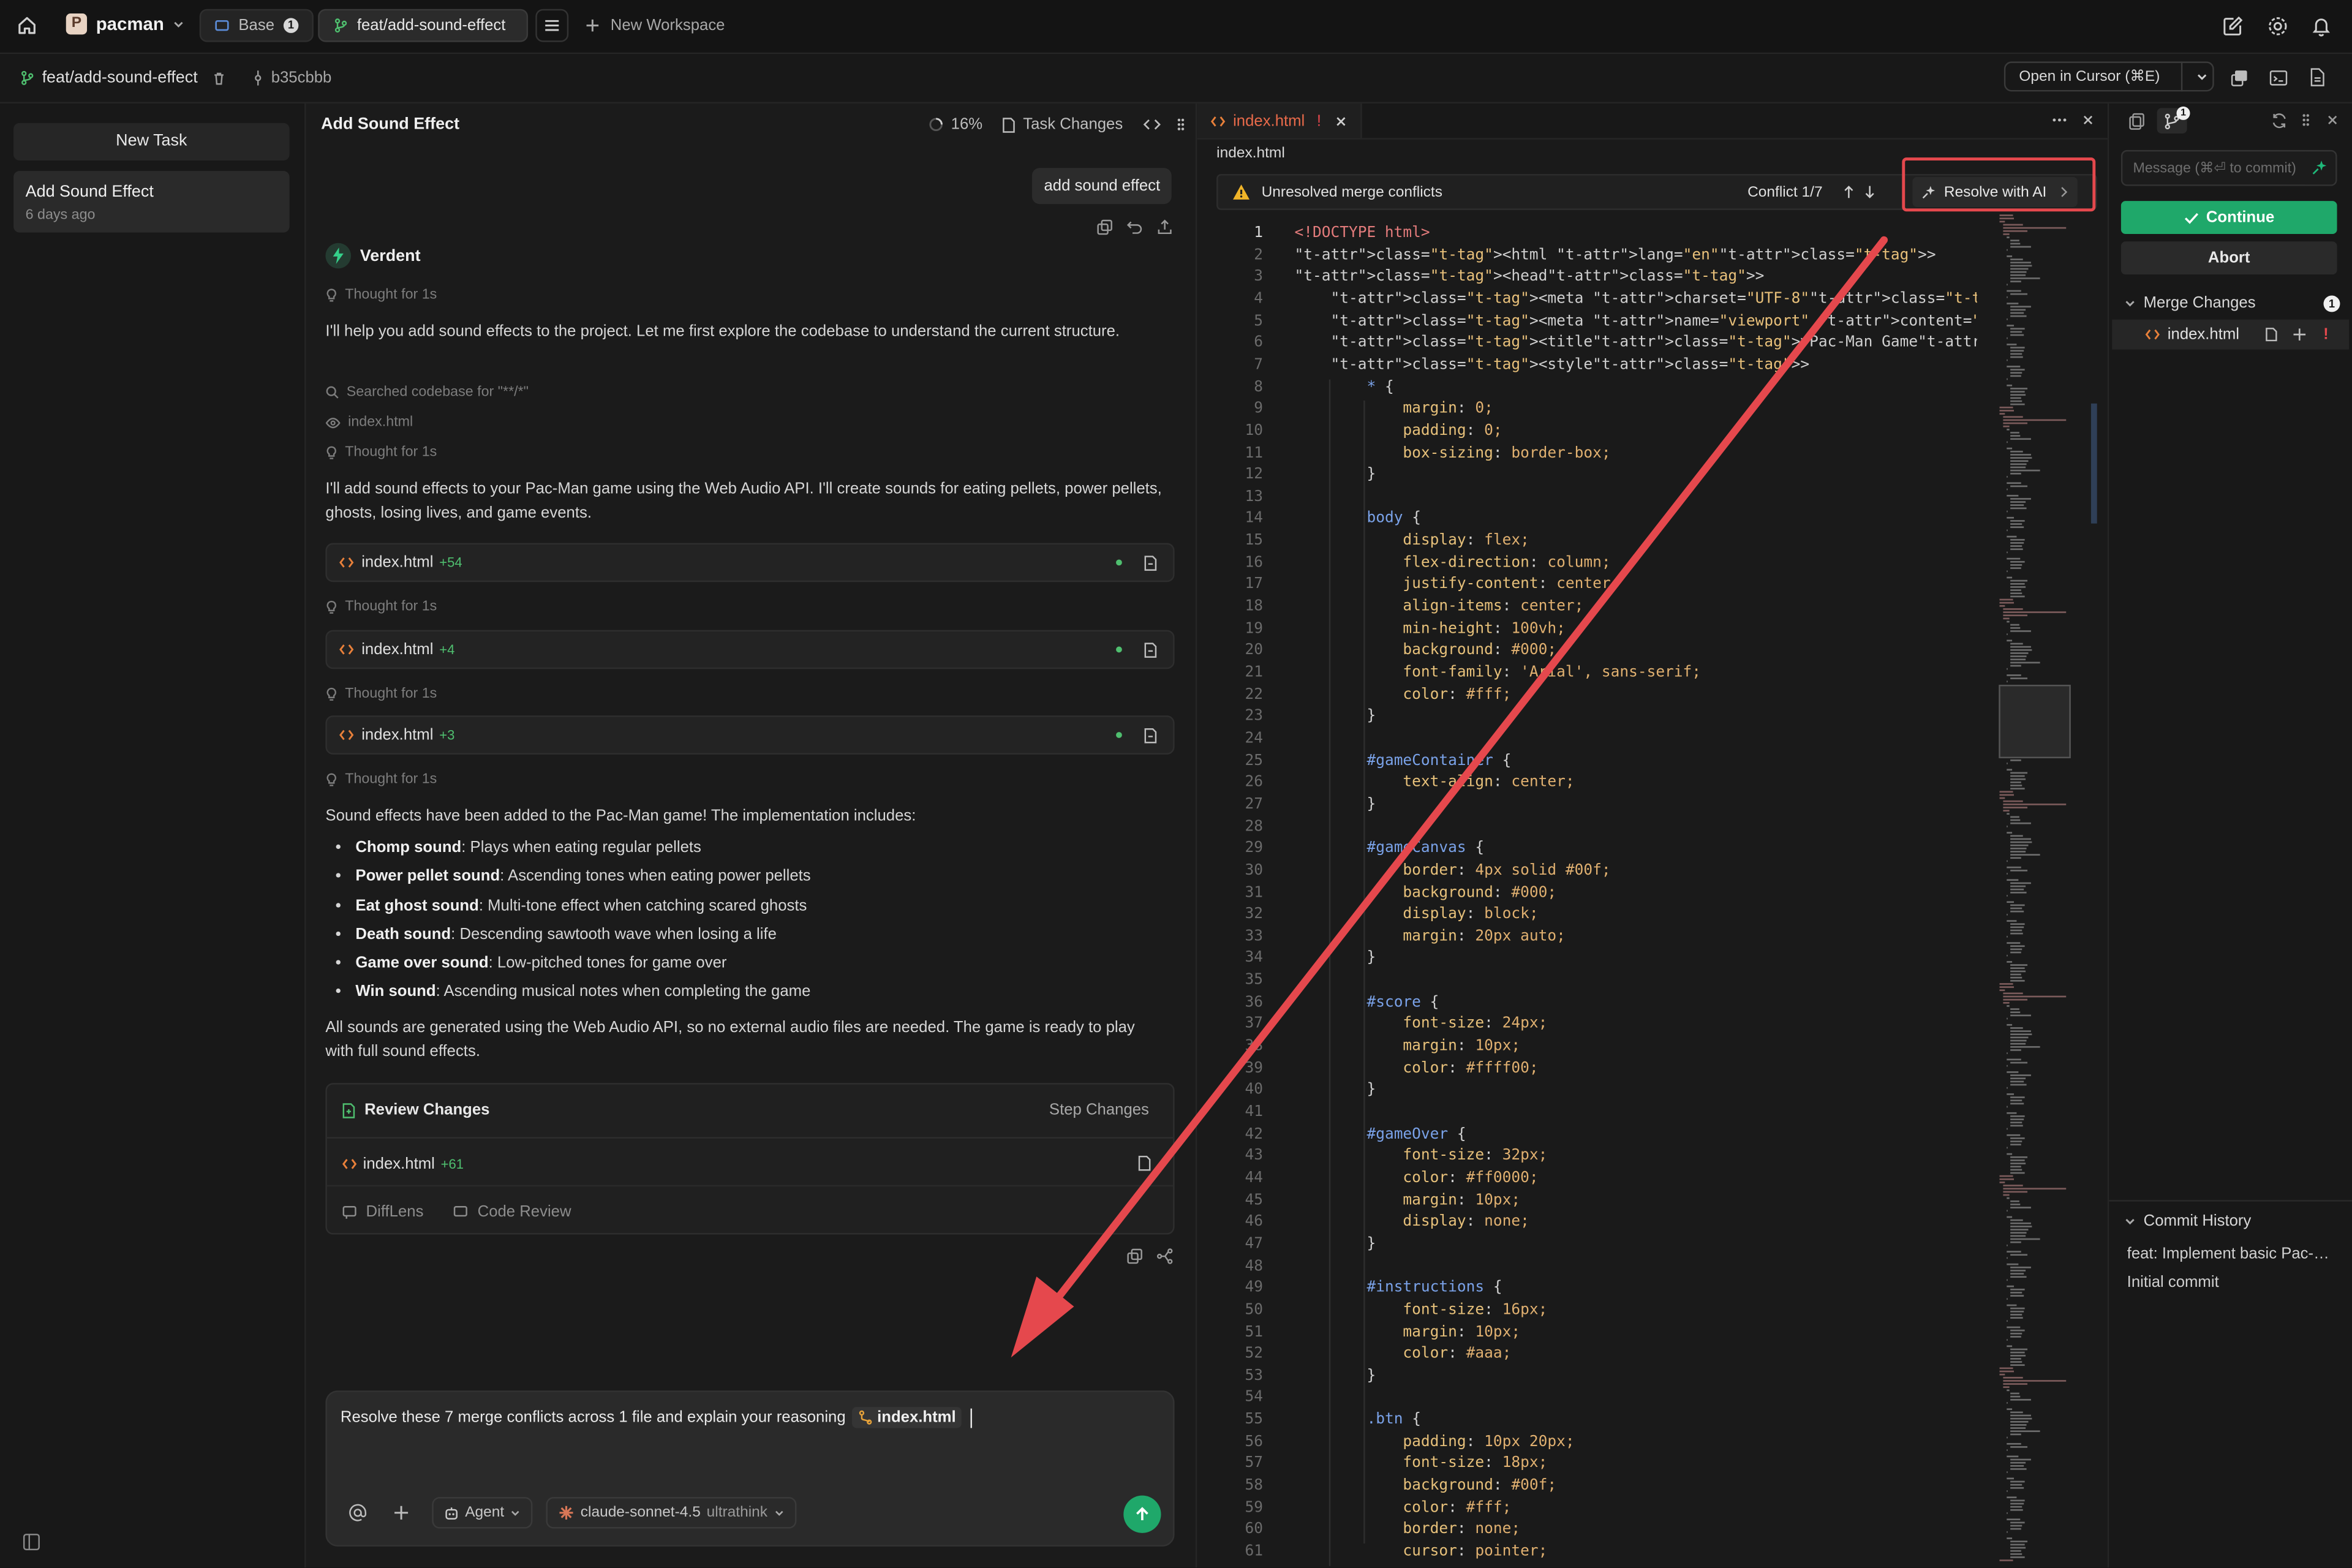  What do you see at coordinates (2278, 78) in the screenshot?
I see `terminal-icon` at bounding box center [2278, 78].